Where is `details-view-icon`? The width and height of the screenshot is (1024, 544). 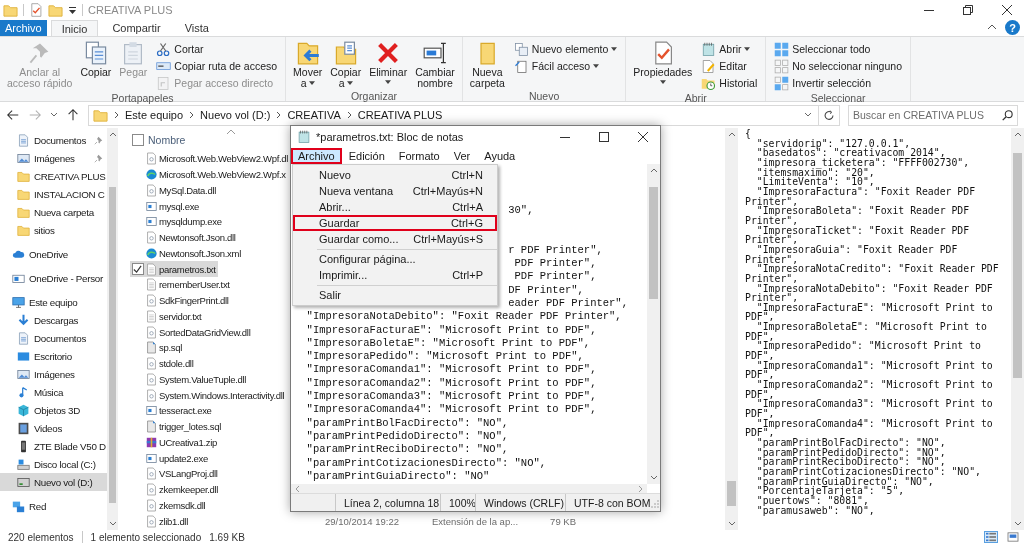 details-view-icon is located at coordinates (991, 537).